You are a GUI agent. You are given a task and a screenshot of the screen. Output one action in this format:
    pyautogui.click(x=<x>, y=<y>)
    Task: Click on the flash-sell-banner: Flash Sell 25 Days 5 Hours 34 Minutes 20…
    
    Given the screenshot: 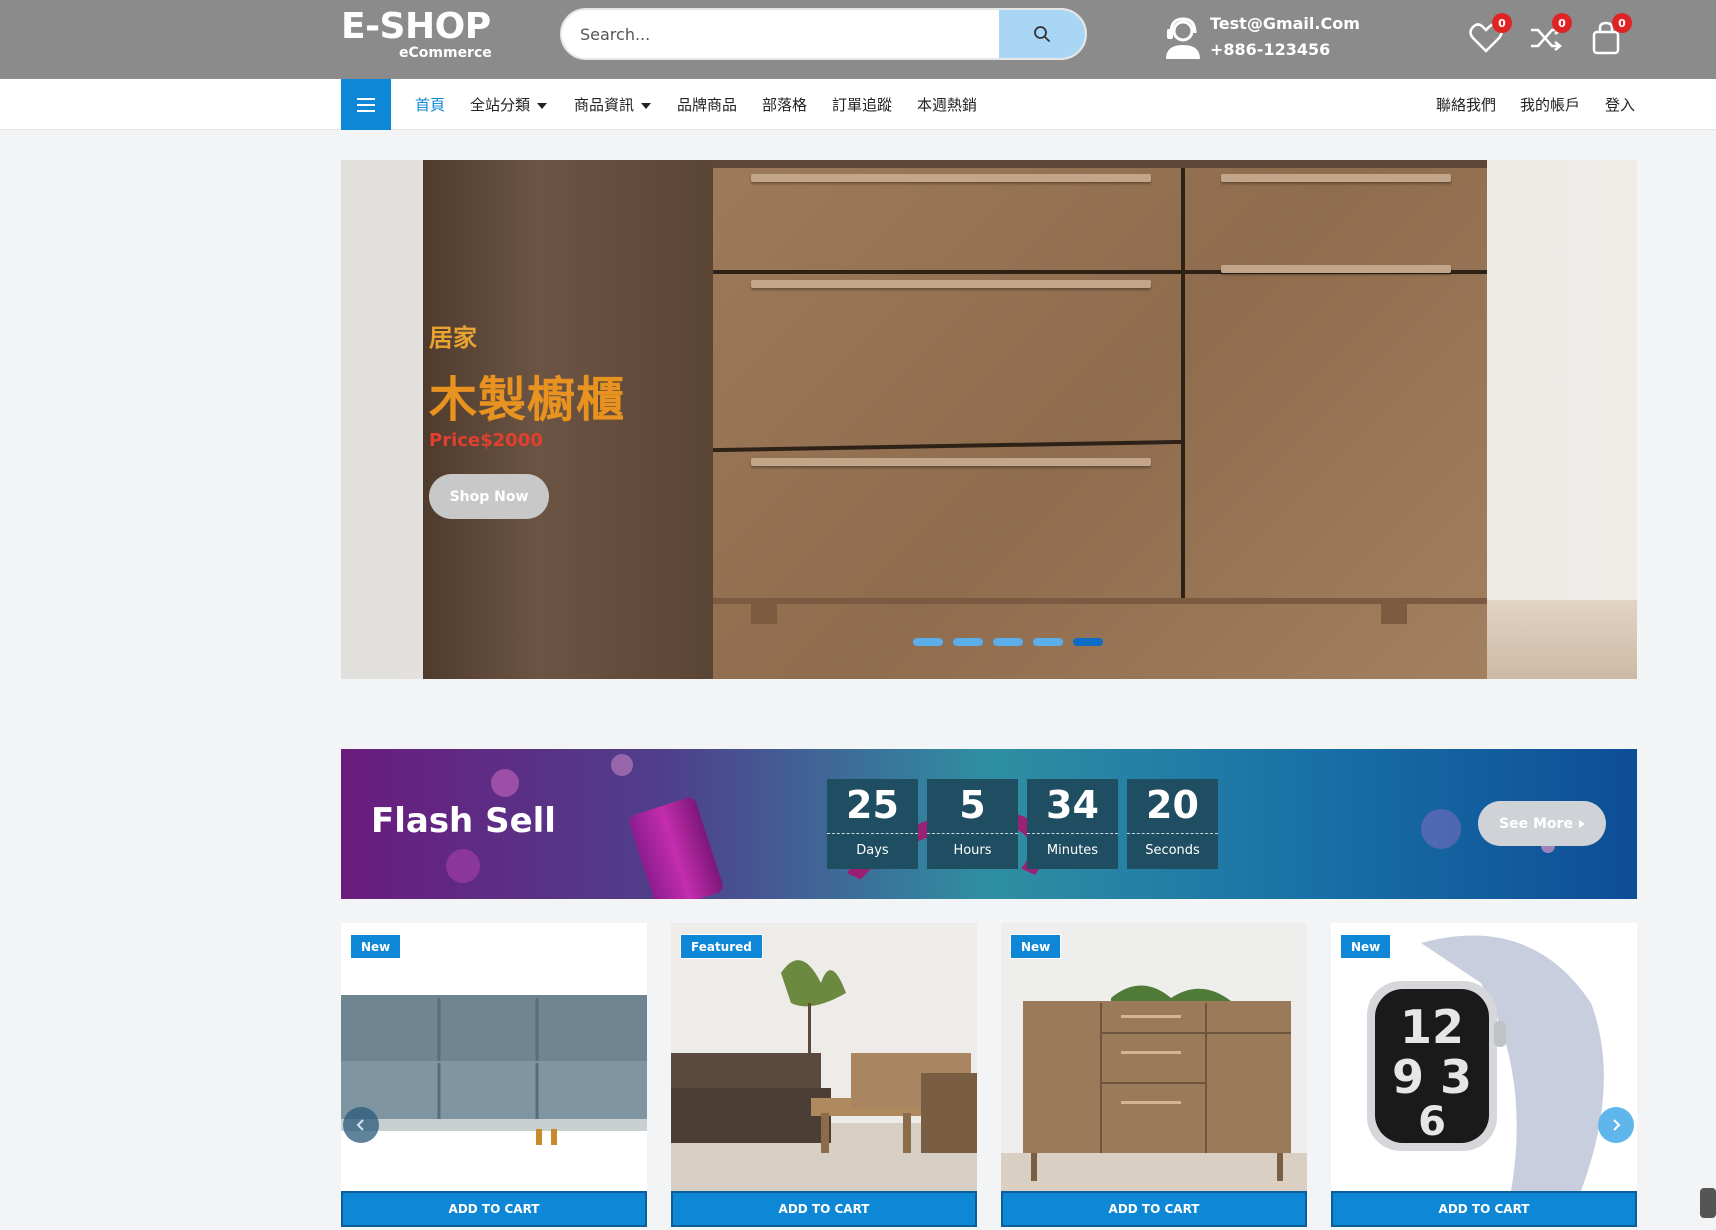 What is the action you would take?
    pyautogui.click(x=989, y=824)
    